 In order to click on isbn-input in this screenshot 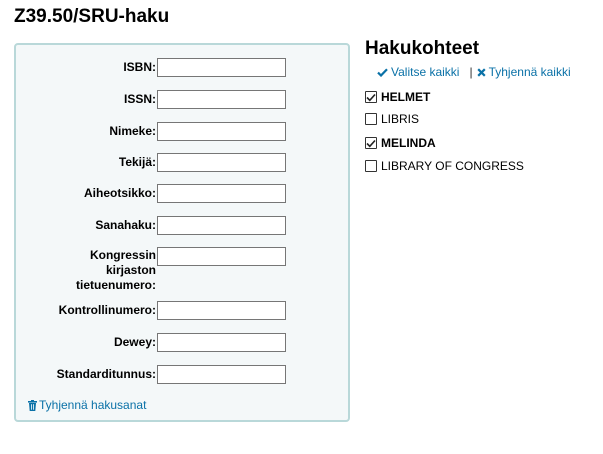, I will do `click(221, 67)`.